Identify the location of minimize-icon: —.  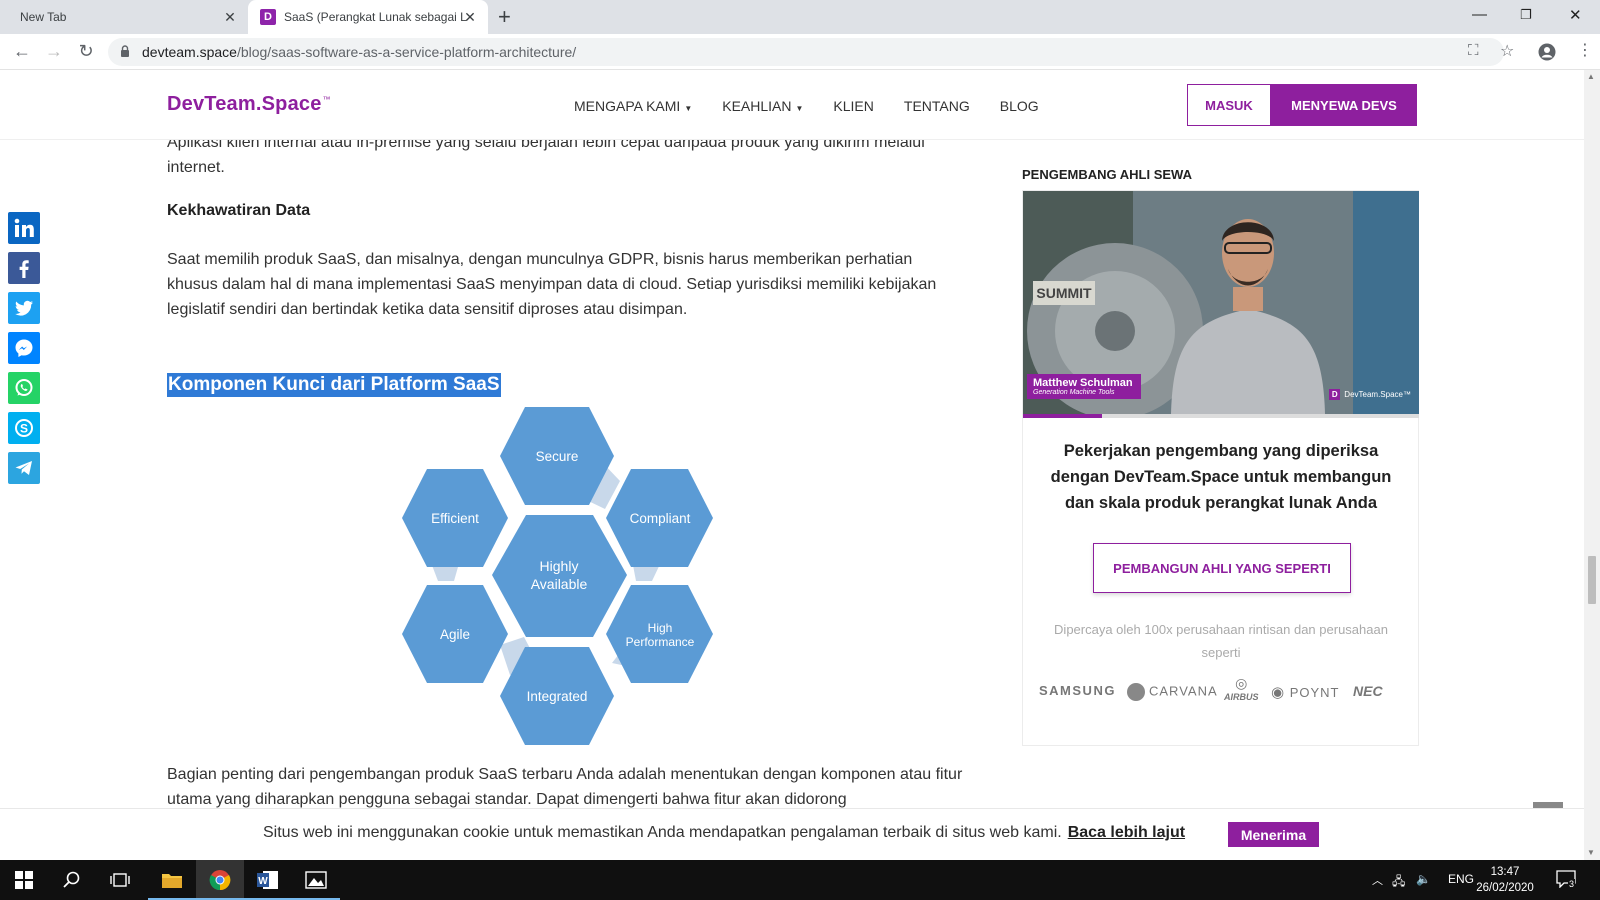
(1479, 14).